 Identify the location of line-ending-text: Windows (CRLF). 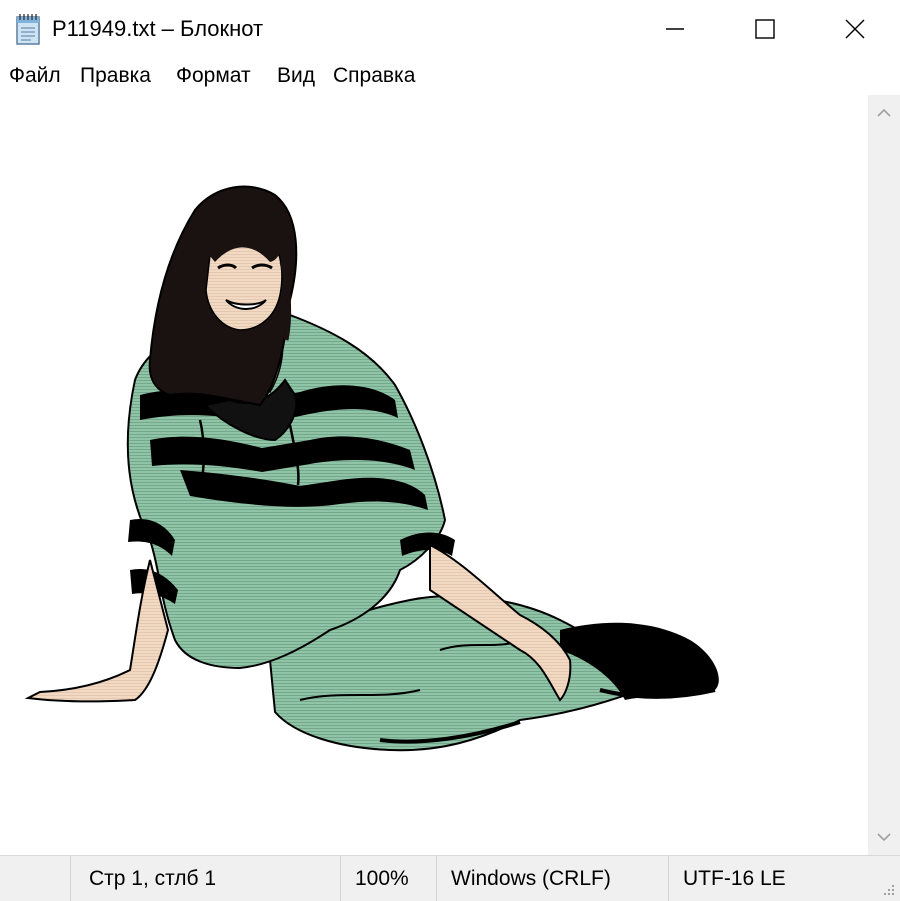
(531, 878).